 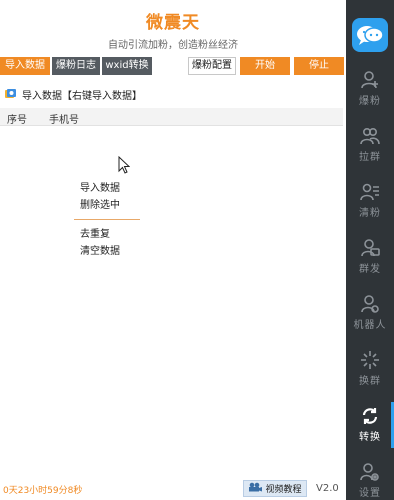 What do you see at coordinates (25, 66) in the screenshot?
I see `tab-import-data: 导入数据` at bounding box center [25, 66].